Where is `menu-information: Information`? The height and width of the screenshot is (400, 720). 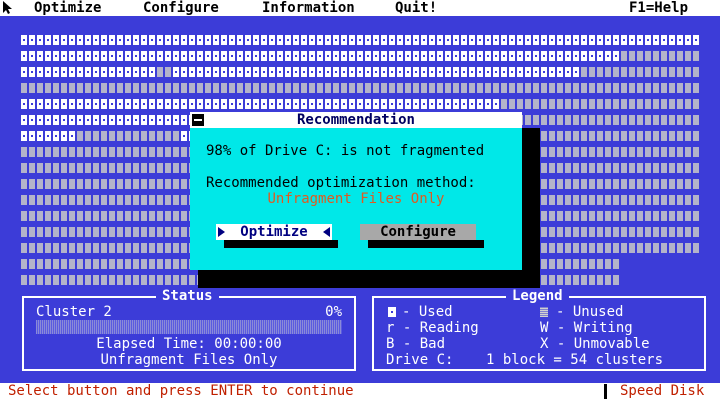
menu-information: Information is located at coordinates (308, 8).